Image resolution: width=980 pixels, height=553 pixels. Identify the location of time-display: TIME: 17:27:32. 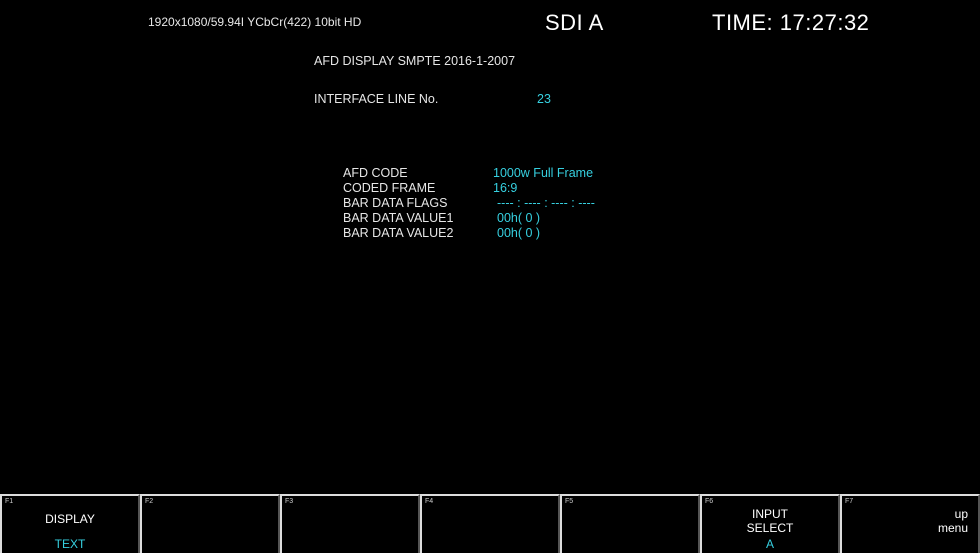
(791, 22).